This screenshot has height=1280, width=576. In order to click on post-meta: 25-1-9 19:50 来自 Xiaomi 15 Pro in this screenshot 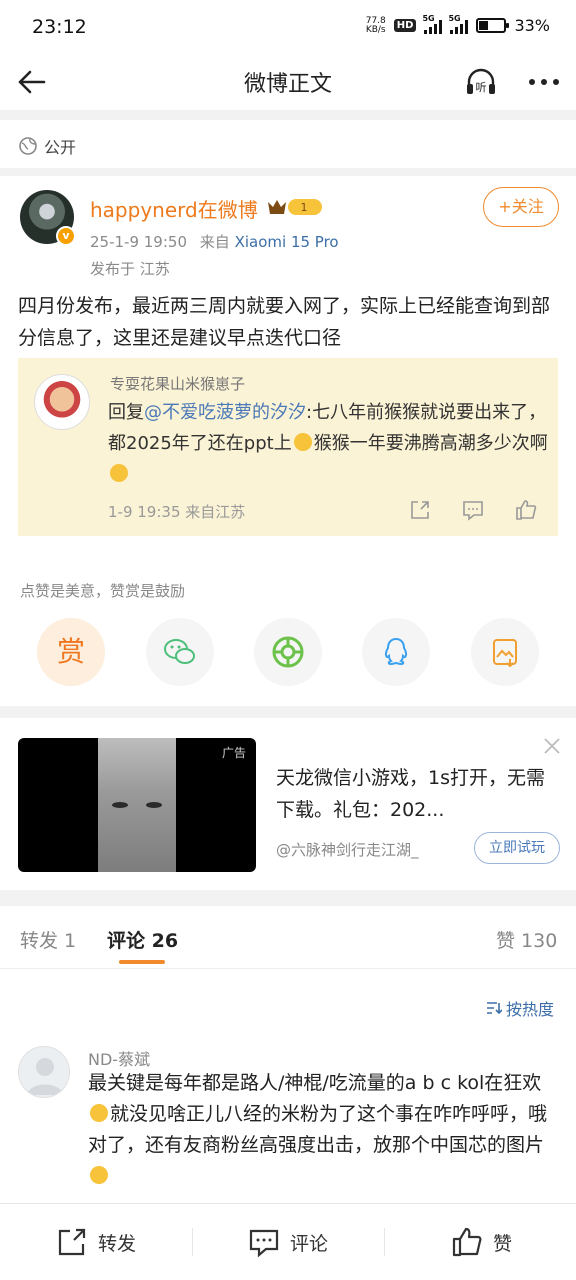, I will do `click(214, 241)`.